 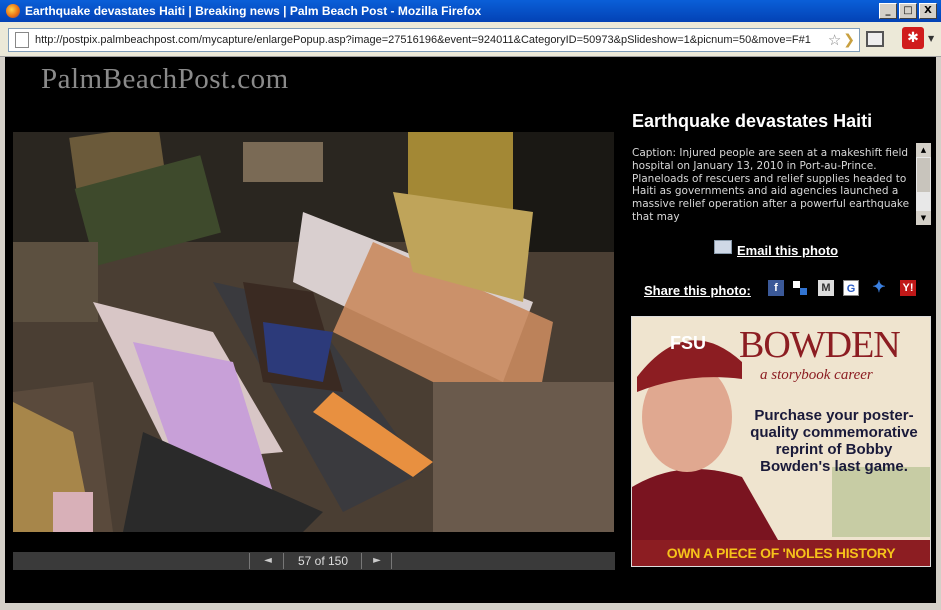 What do you see at coordinates (879, 288) in the screenshot?
I see `digg-icon: ✦` at bounding box center [879, 288].